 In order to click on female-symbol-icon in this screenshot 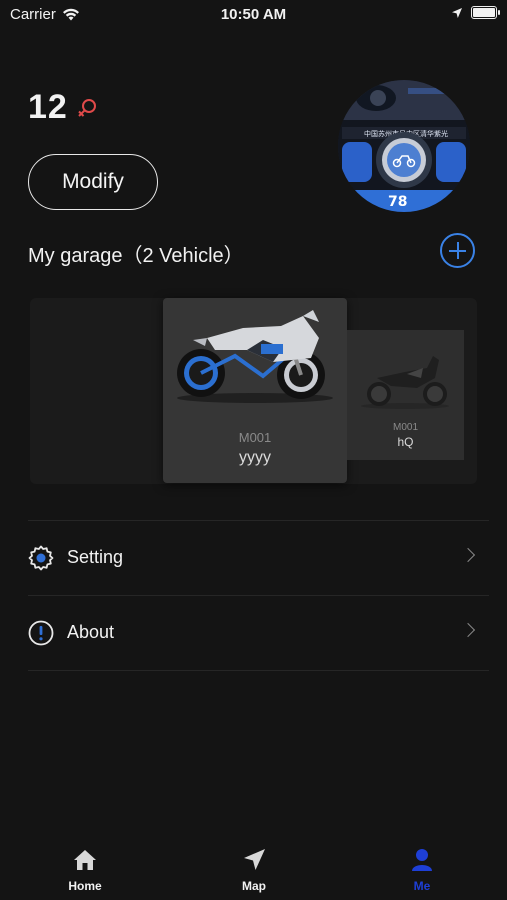, I will do `click(87, 107)`.